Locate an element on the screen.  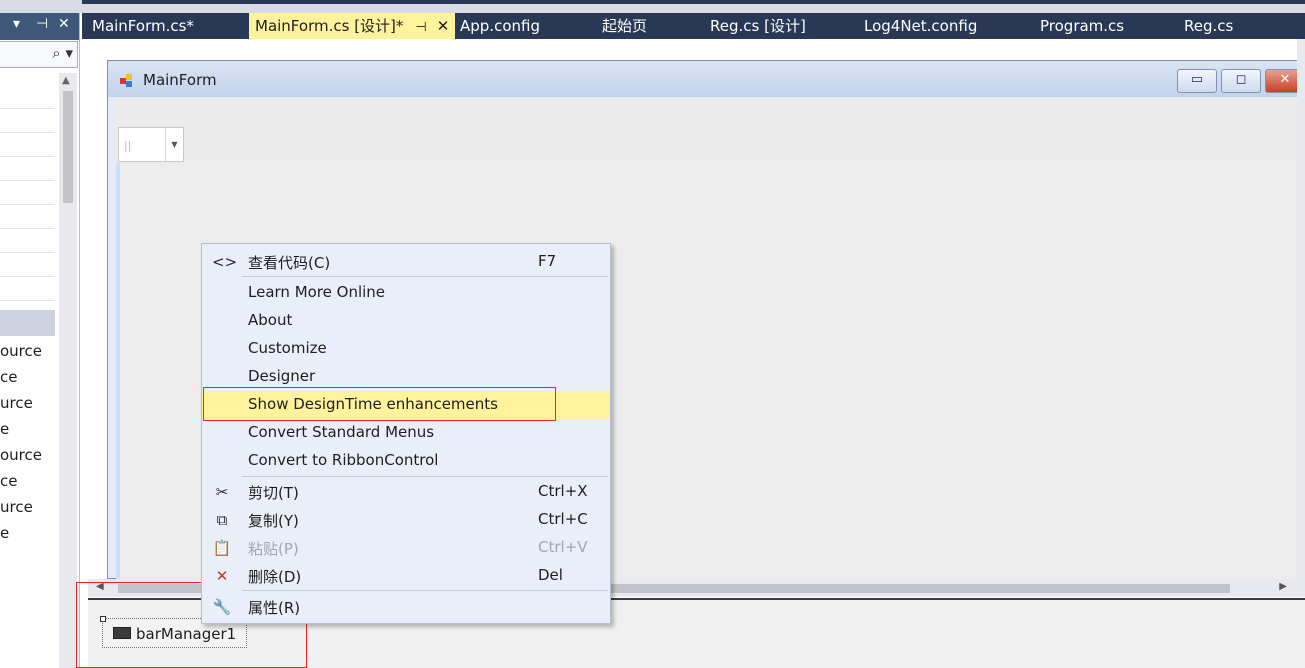
panel-pin-icon: ⊣ is located at coordinates (42, 24).